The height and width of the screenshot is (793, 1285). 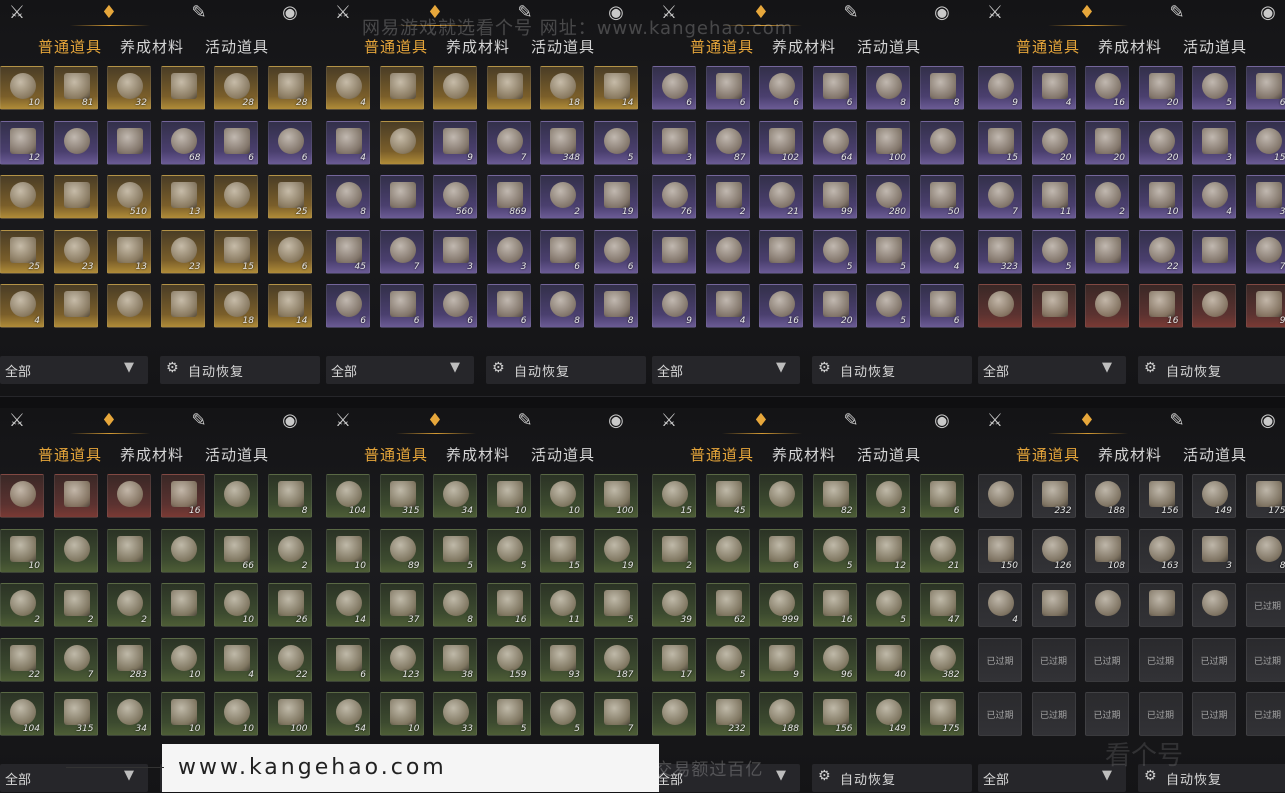 I want to click on item-slot: 82, so click(x=834, y=496).